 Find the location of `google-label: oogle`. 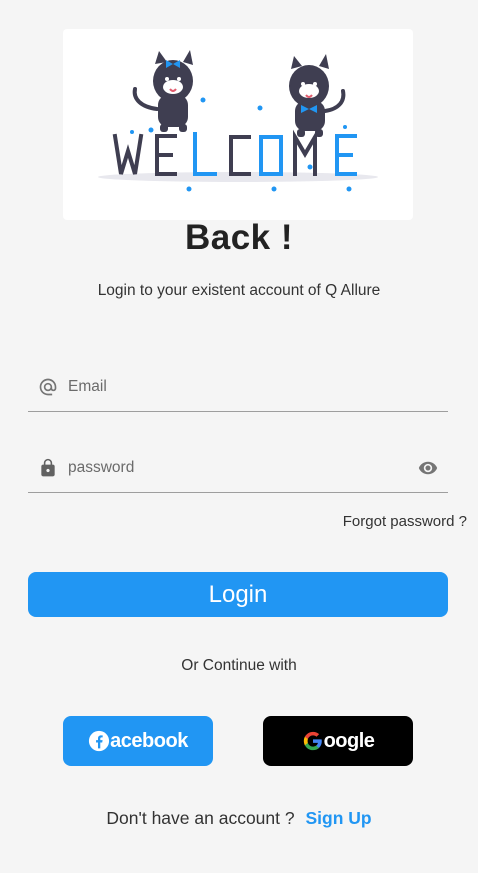

google-label: oogle is located at coordinates (349, 740).